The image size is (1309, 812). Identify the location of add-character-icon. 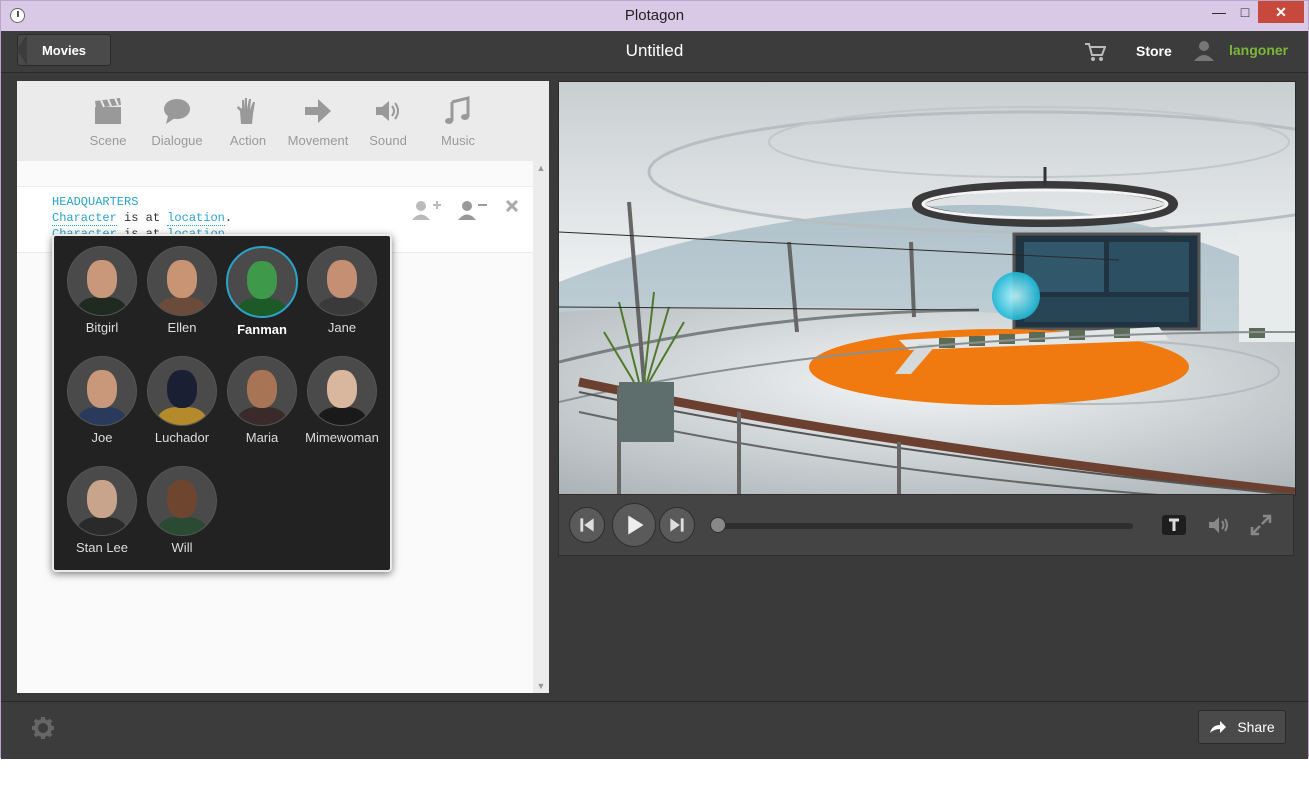
(426, 212).